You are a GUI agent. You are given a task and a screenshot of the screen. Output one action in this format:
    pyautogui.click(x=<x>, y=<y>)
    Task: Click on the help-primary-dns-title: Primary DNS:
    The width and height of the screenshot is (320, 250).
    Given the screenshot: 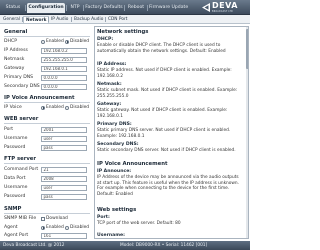 What is the action you would take?
    pyautogui.click(x=114, y=124)
    